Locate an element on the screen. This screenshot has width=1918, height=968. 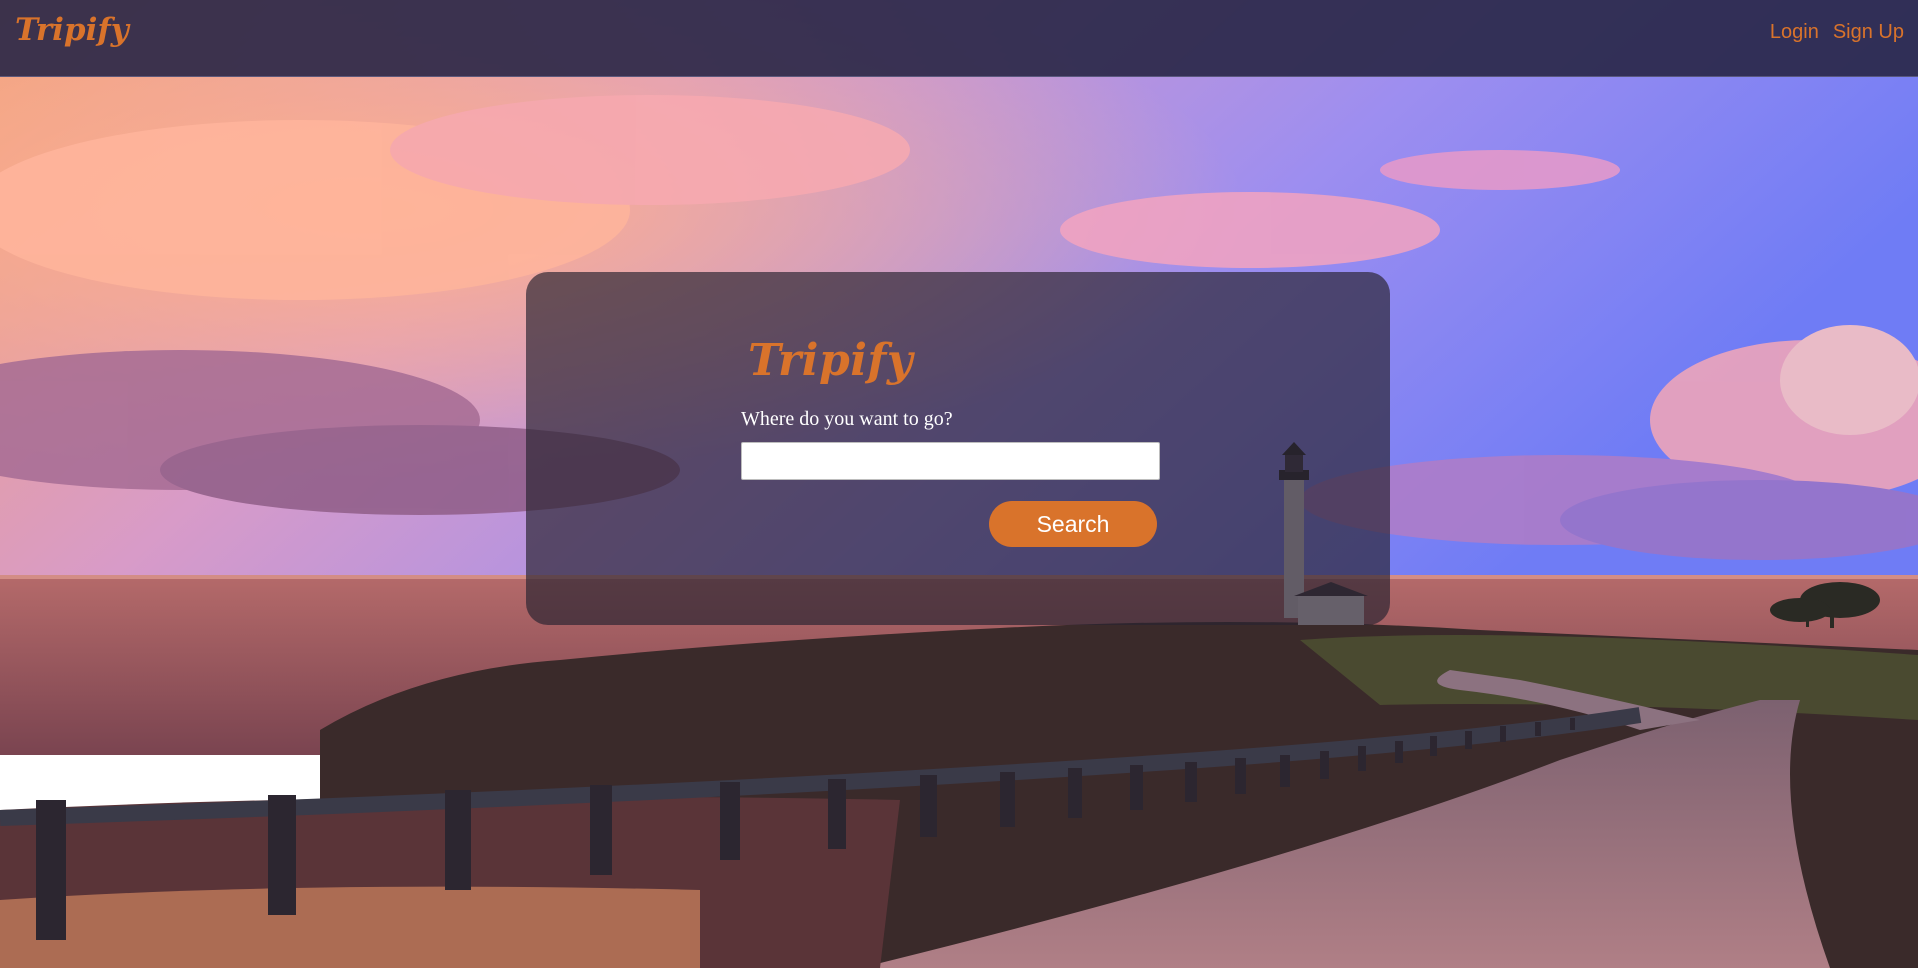
login-link: Login is located at coordinates (1794, 32).